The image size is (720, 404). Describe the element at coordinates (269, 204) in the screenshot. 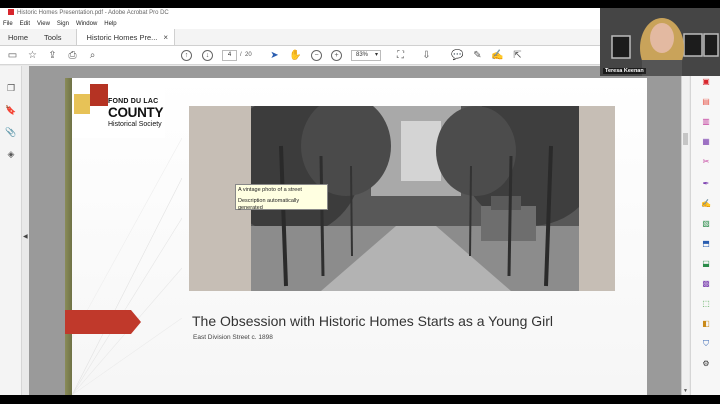

I see `tooltip-line-2: Description automatically generated` at that location.